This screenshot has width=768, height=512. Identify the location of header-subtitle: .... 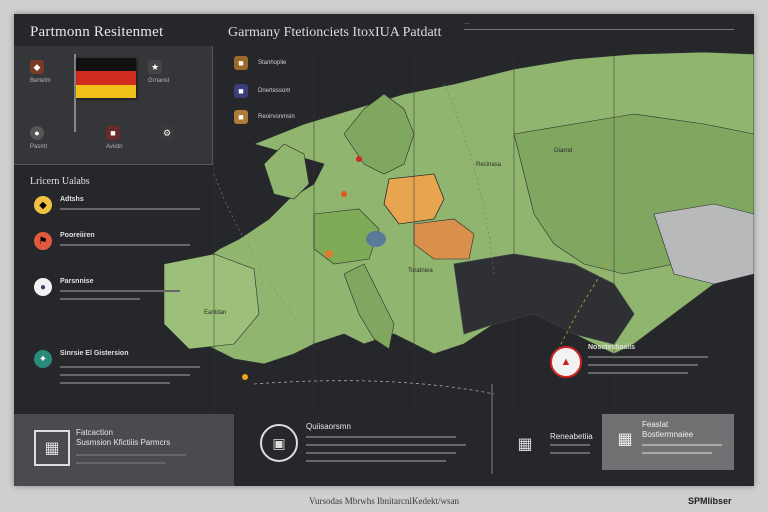
(467, 22).